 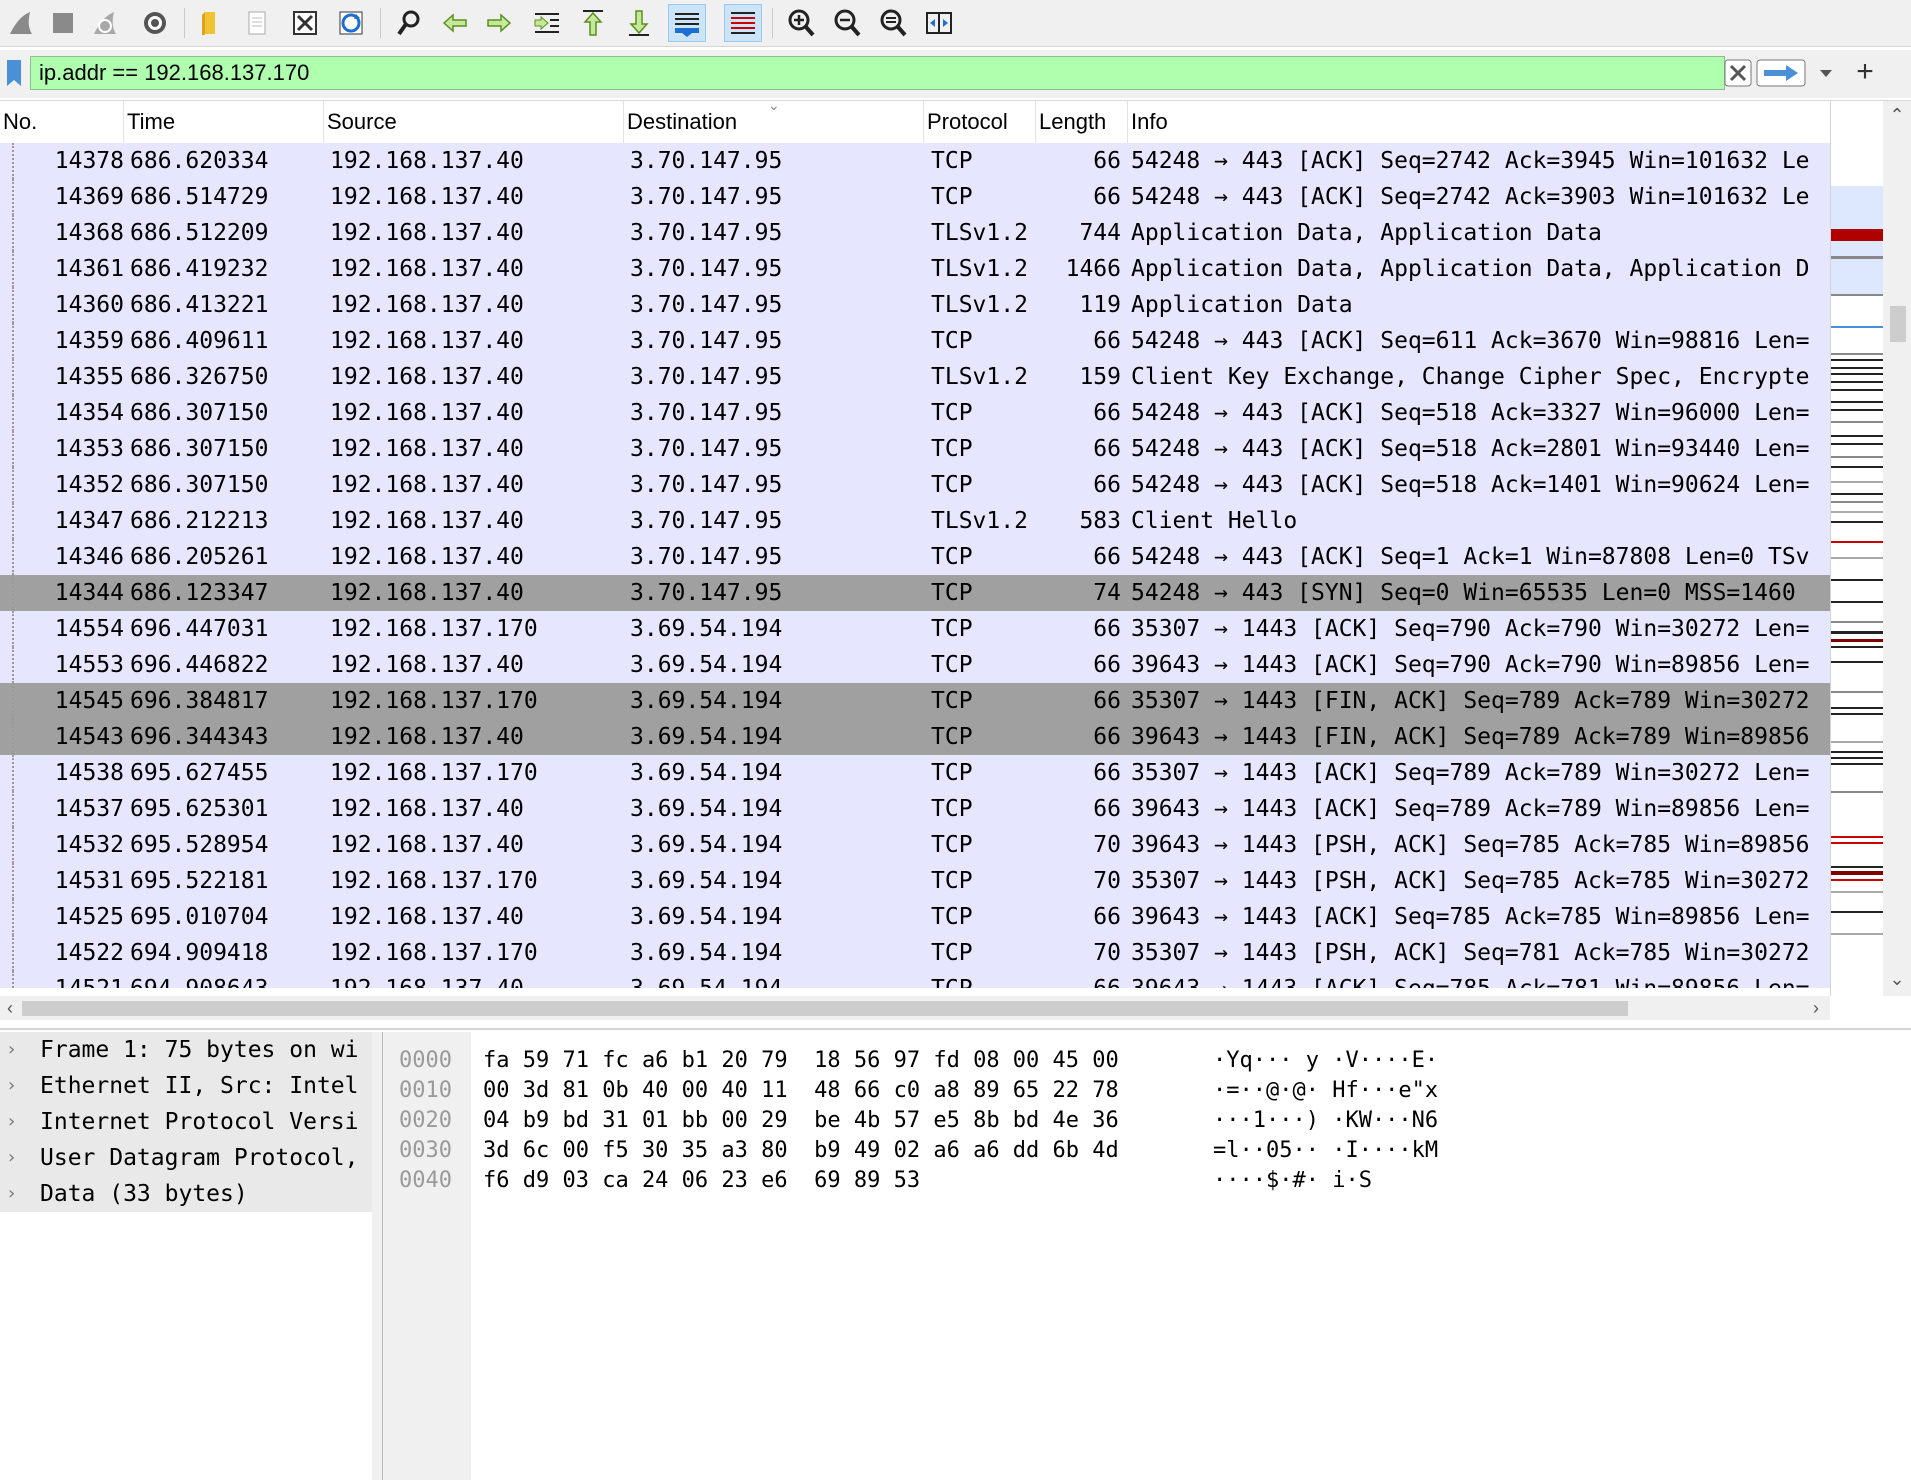 What do you see at coordinates (825, 1008) in the screenshot?
I see `horizontal-scroll-thumb` at bounding box center [825, 1008].